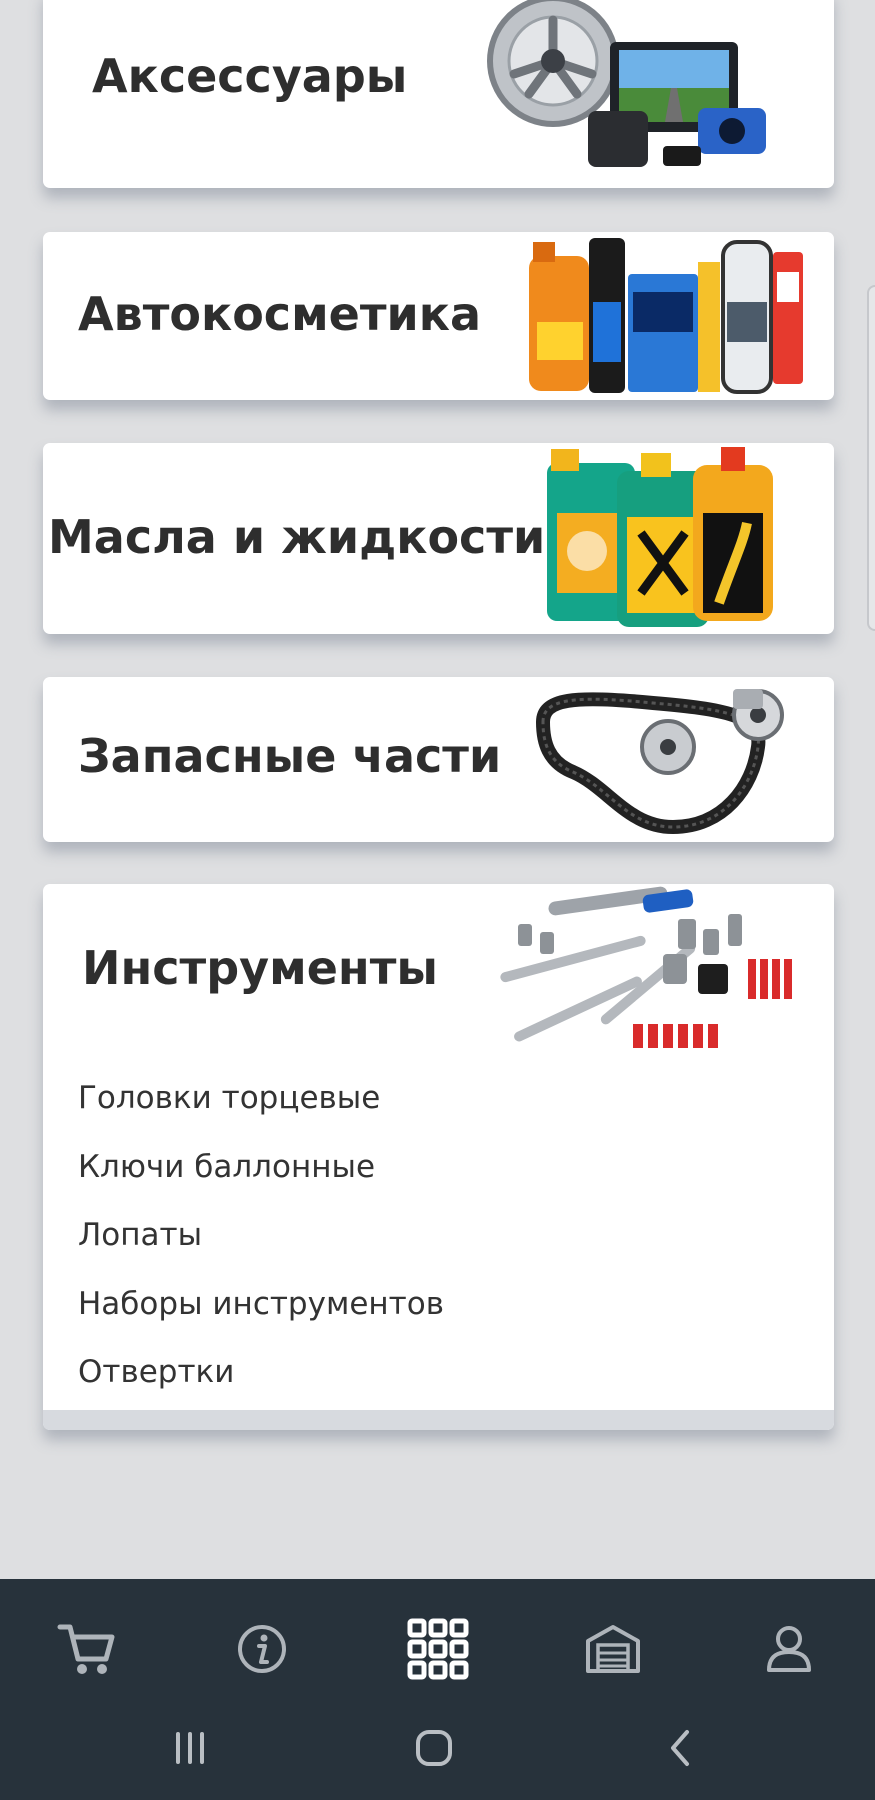 This screenshot has width=875, height=1800. I want to click on subcategory-item: Лопаты, so click(261, 1235).